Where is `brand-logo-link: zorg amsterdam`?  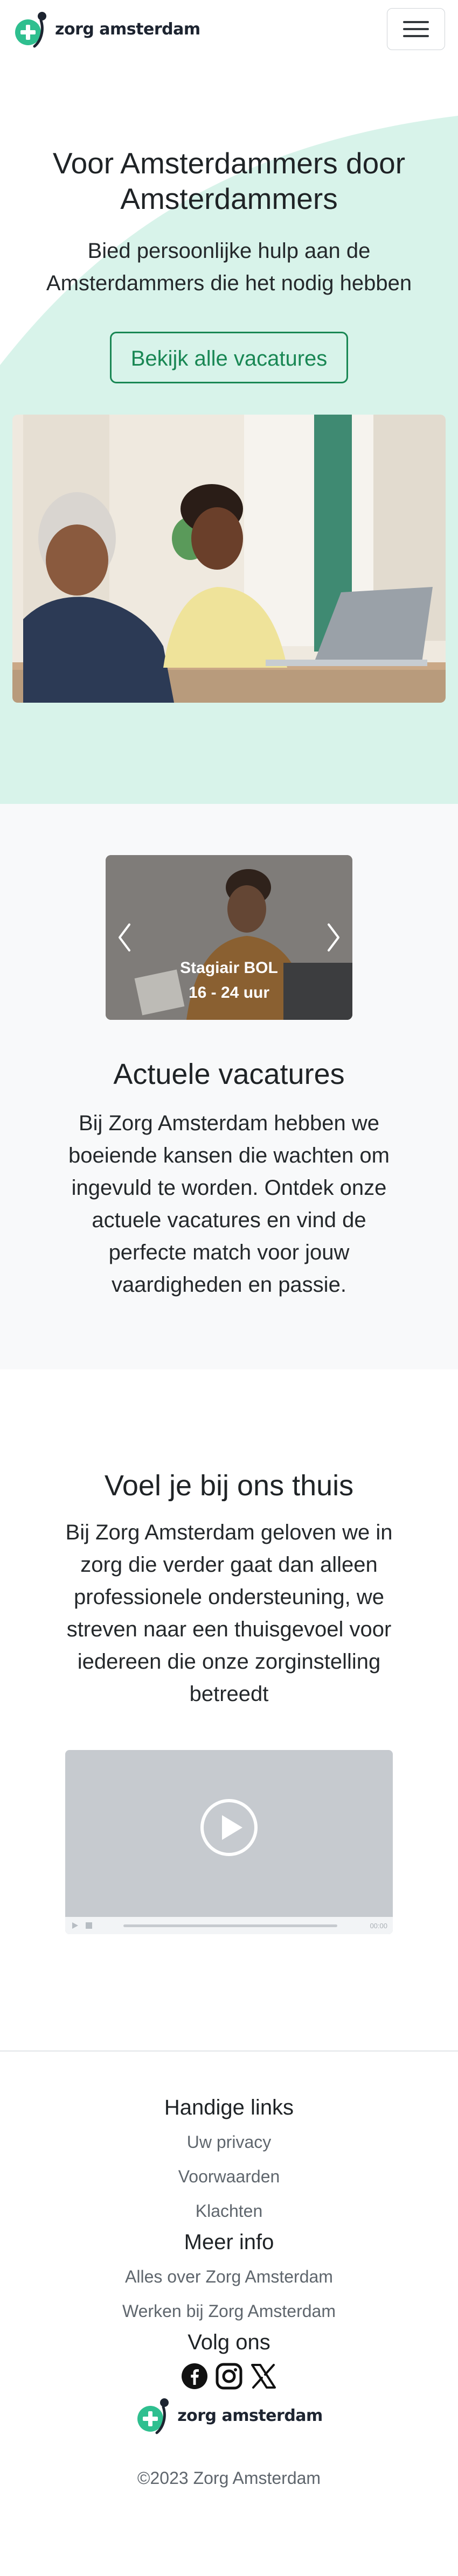
brand-logo-link: zorg amsterdam is located at coordinates (106, 29).